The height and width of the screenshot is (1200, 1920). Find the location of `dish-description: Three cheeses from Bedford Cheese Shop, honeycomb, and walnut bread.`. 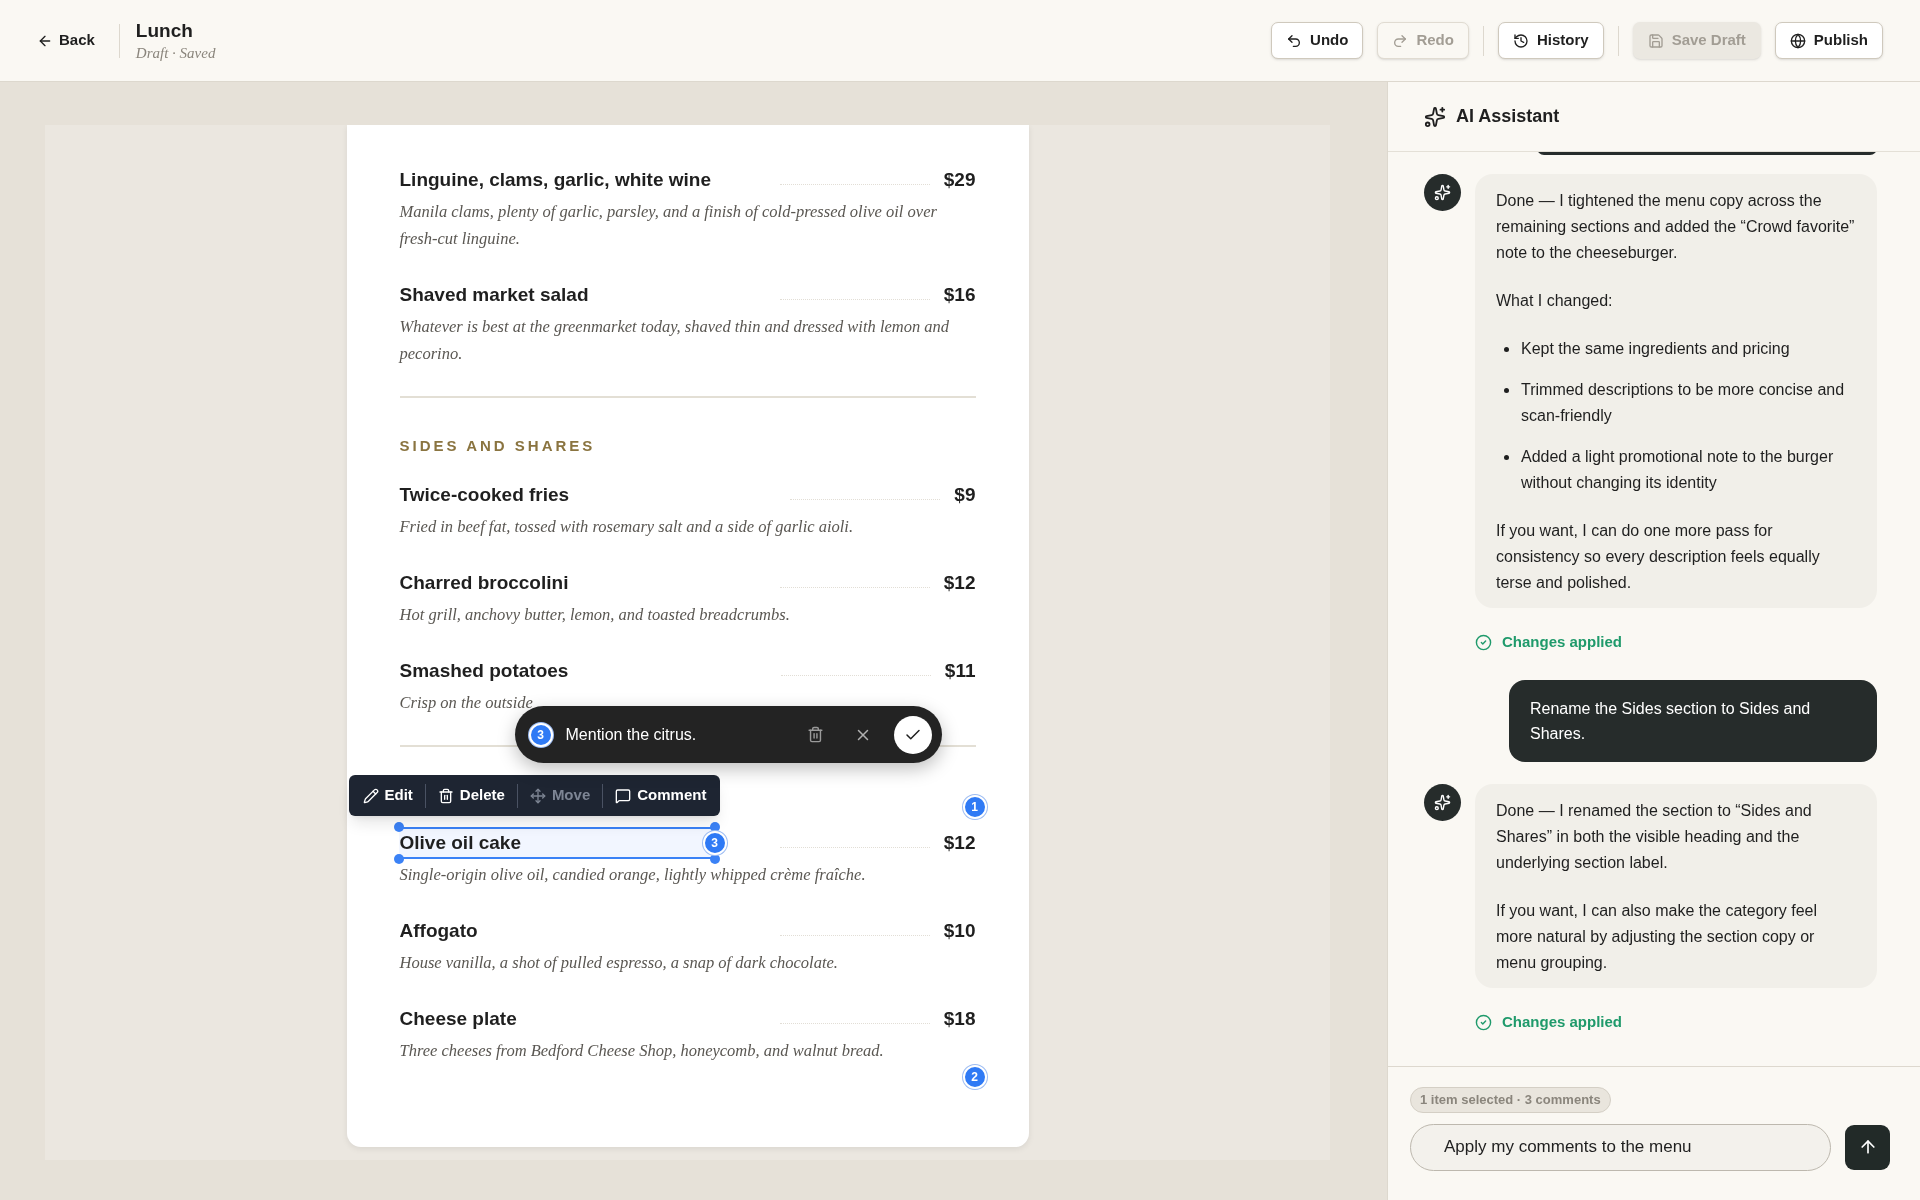

dish-description: Three cheeses from Bedford Cheese Shop, honeycomb, and walnut bread. is located at coordinates (642, 1051).